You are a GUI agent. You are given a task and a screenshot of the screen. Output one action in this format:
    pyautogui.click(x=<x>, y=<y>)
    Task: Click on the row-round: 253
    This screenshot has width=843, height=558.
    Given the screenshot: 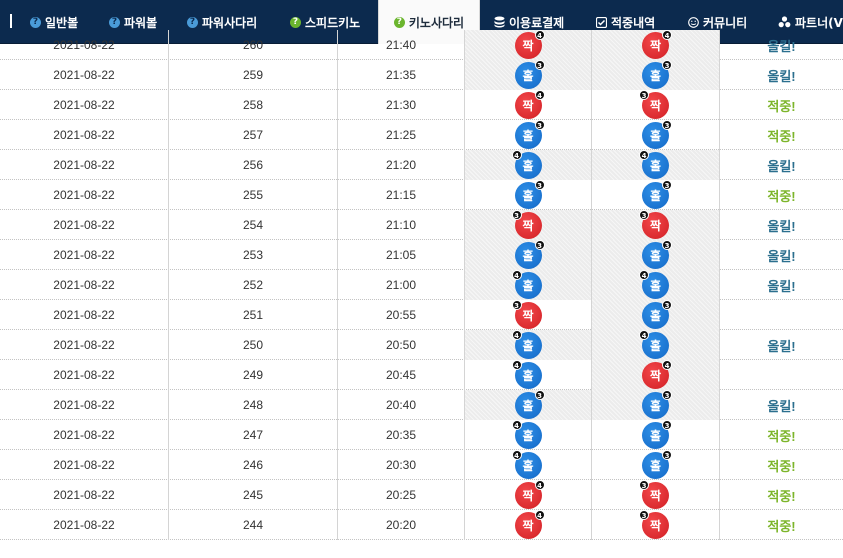 What is the action you would take?
    pyautogui.click(x=253, y=255)
    